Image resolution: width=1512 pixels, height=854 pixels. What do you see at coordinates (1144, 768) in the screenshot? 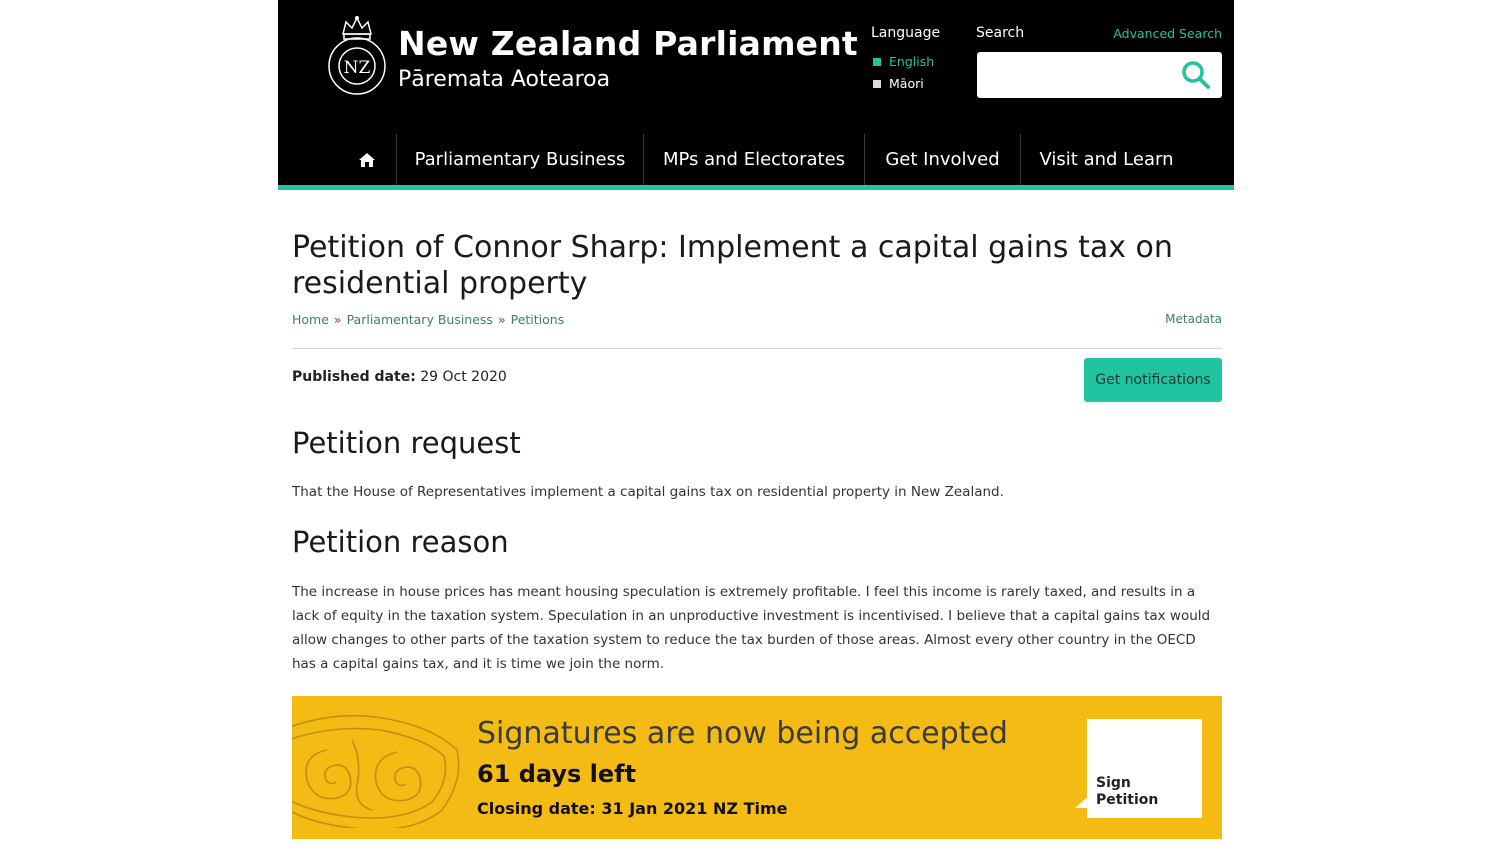
I see `sign-petition-button: Sign Petition` at bounding box center [1144, 768].